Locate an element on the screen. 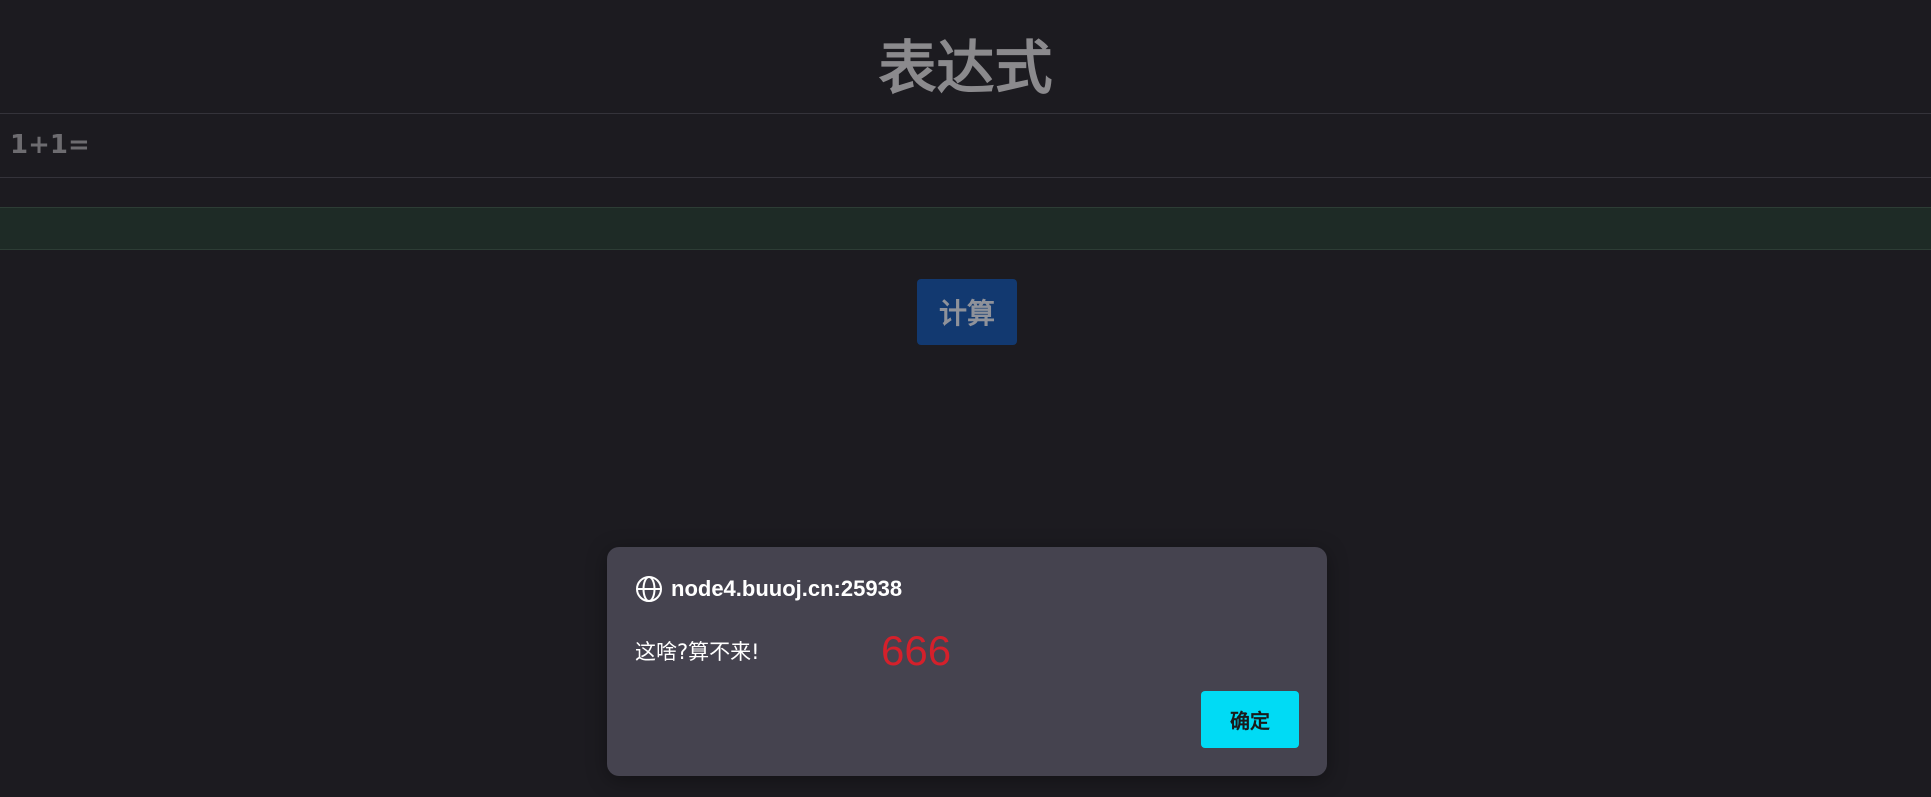 The image size is (1931, 797). expression-label: 1+1= is located at coordinates (50, 145).